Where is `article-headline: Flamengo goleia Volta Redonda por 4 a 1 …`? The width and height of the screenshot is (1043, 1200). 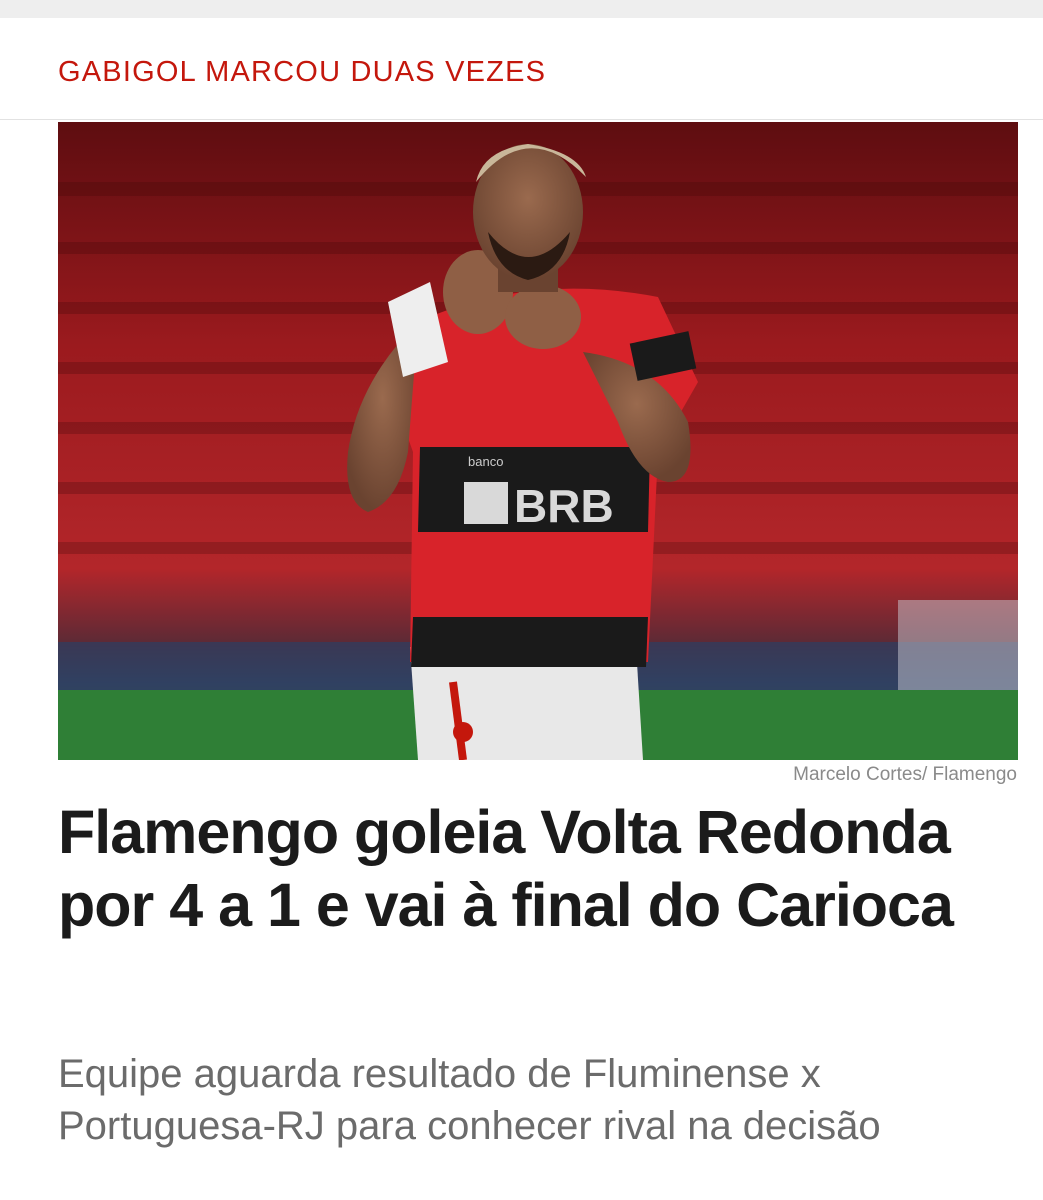 article-headline: Flamengo goleia Volta Redonda por 4 a 1 … is located at coordinates (538, 869).